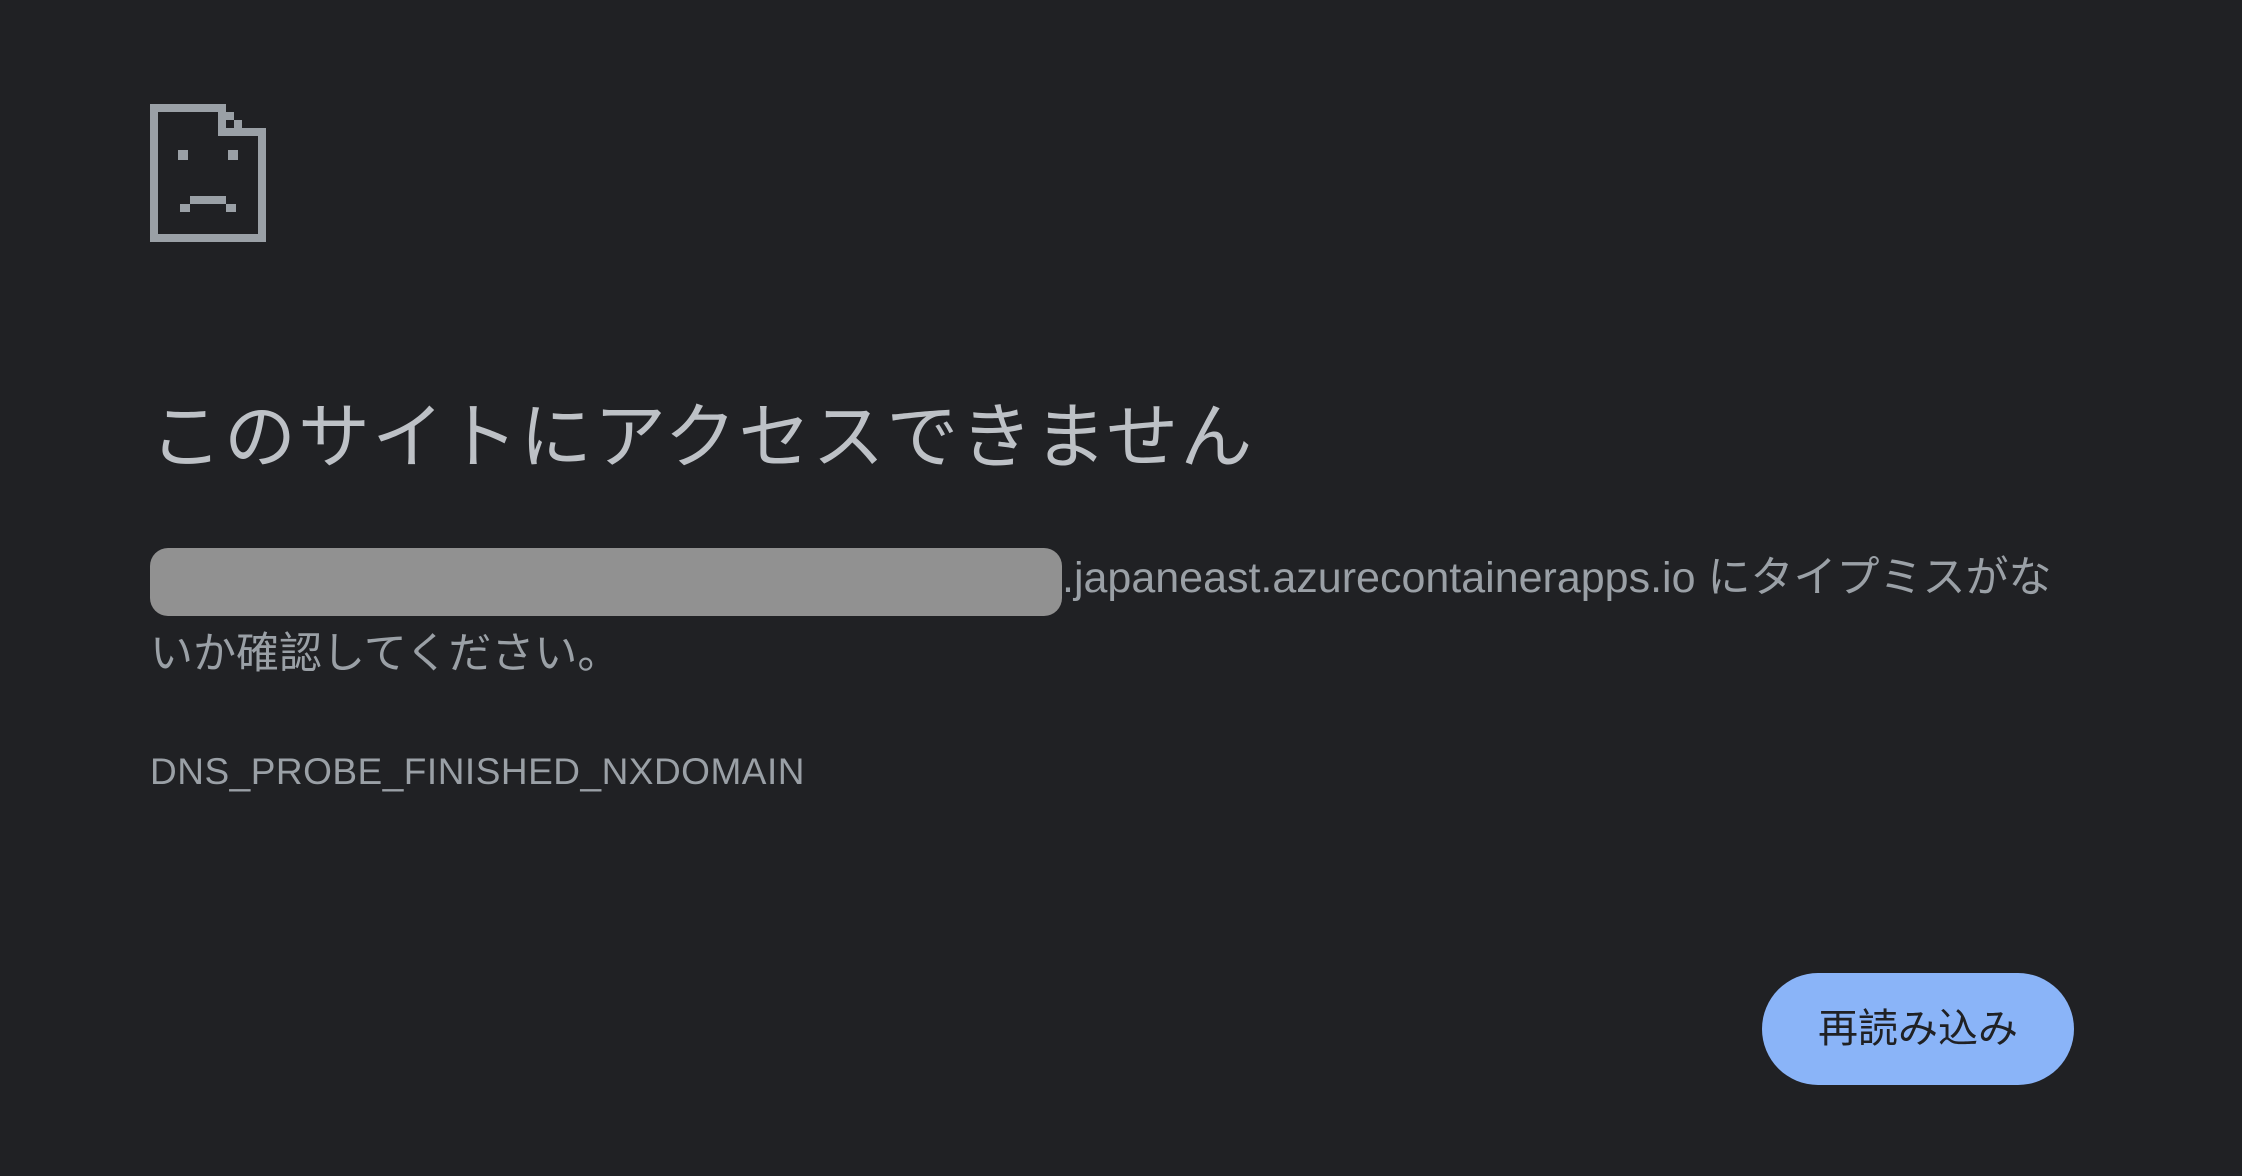 Image resolution: width=2242 pixels, height=1176 pixels. Describe the element at coordinates (1918, 1029) in the screenshot. I see `reload-button: 再読み込み` at that location.